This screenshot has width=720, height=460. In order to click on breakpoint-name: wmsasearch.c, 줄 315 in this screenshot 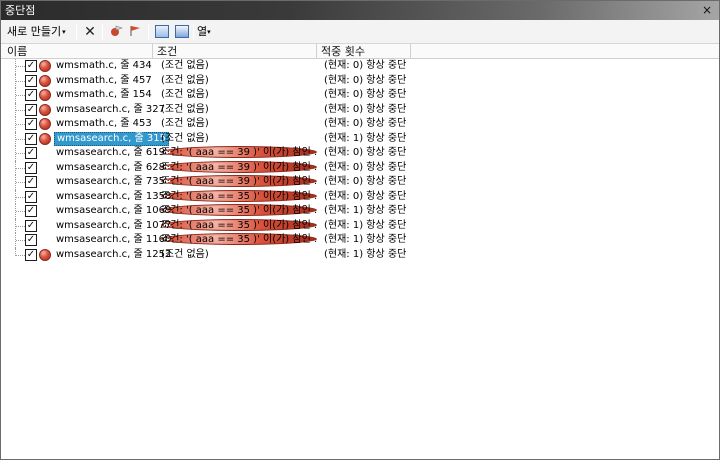, I will do `click(111, 138)`.